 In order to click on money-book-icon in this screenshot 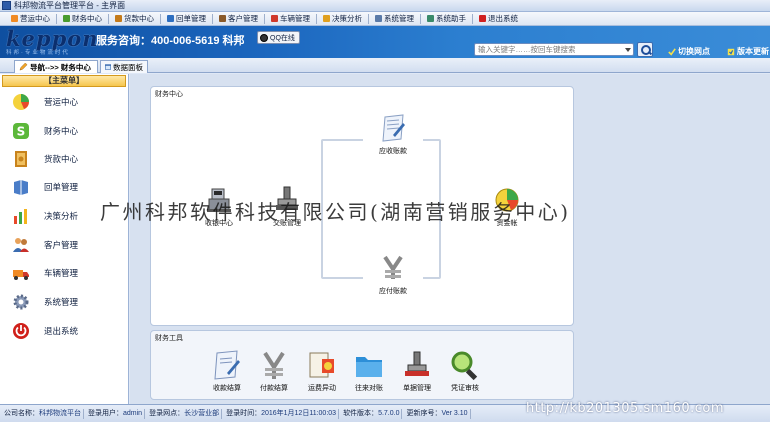, I will do `click(21, 159)`.